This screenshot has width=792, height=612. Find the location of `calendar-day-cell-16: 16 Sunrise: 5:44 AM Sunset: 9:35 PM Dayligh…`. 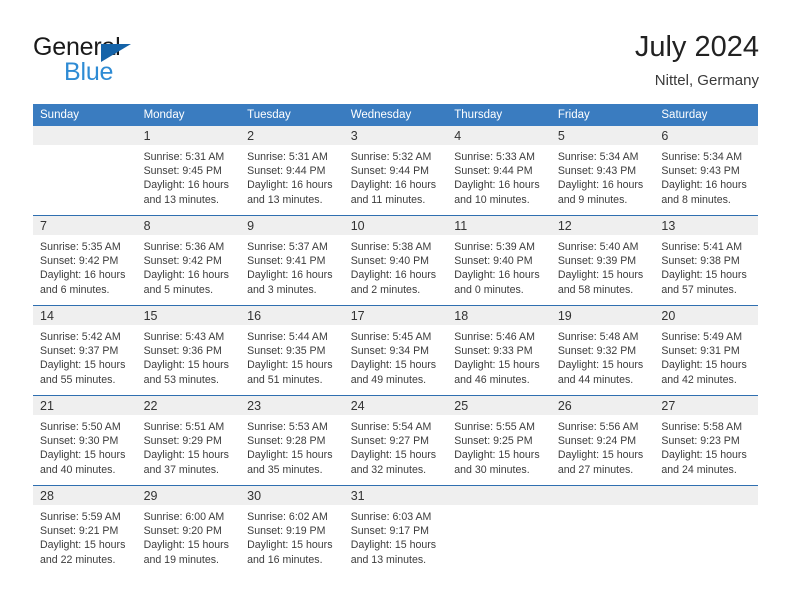

calendar-day-cell-16: 16 Sunrise: 5:44 AM Sunset: 9:35 PM Dayligh… is located at coordinates (292, 350).